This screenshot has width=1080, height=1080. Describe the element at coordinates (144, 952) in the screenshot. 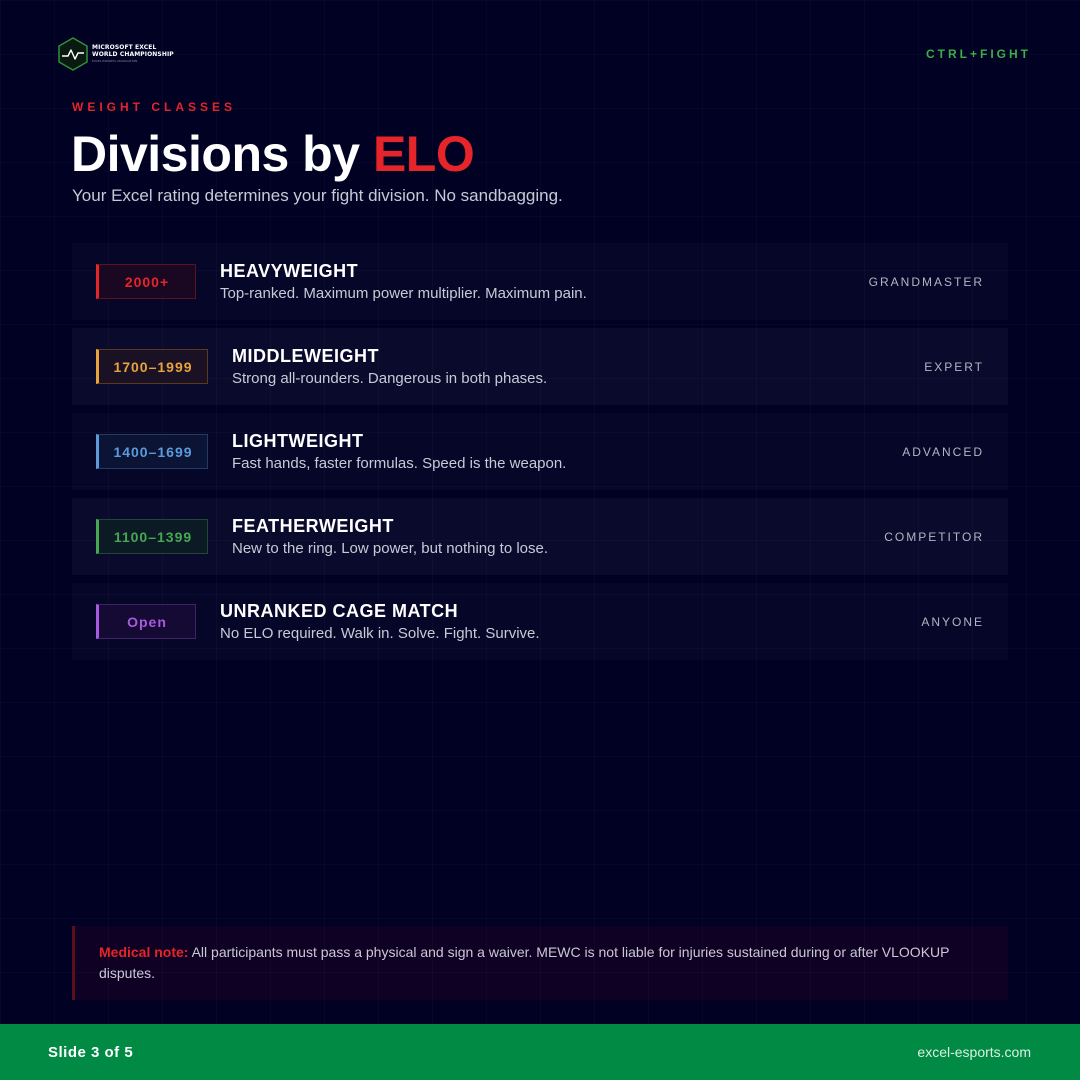

I see `medical-note-label: Medical note:` at that location.